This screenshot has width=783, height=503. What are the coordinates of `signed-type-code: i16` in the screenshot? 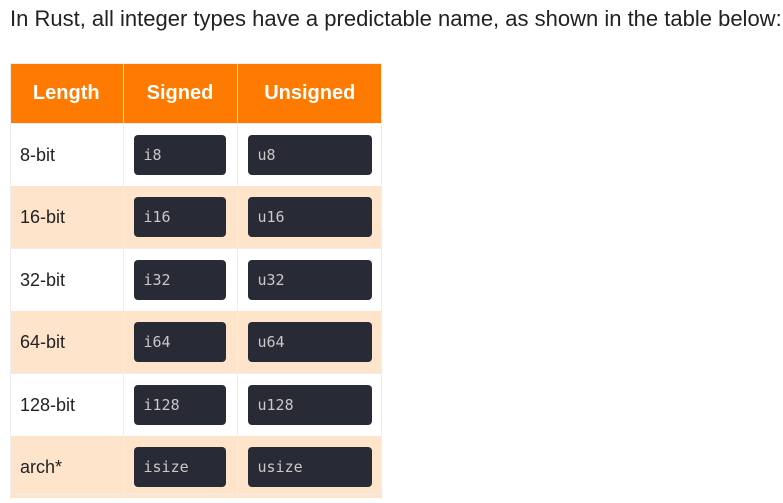 It's located at (179, 217).